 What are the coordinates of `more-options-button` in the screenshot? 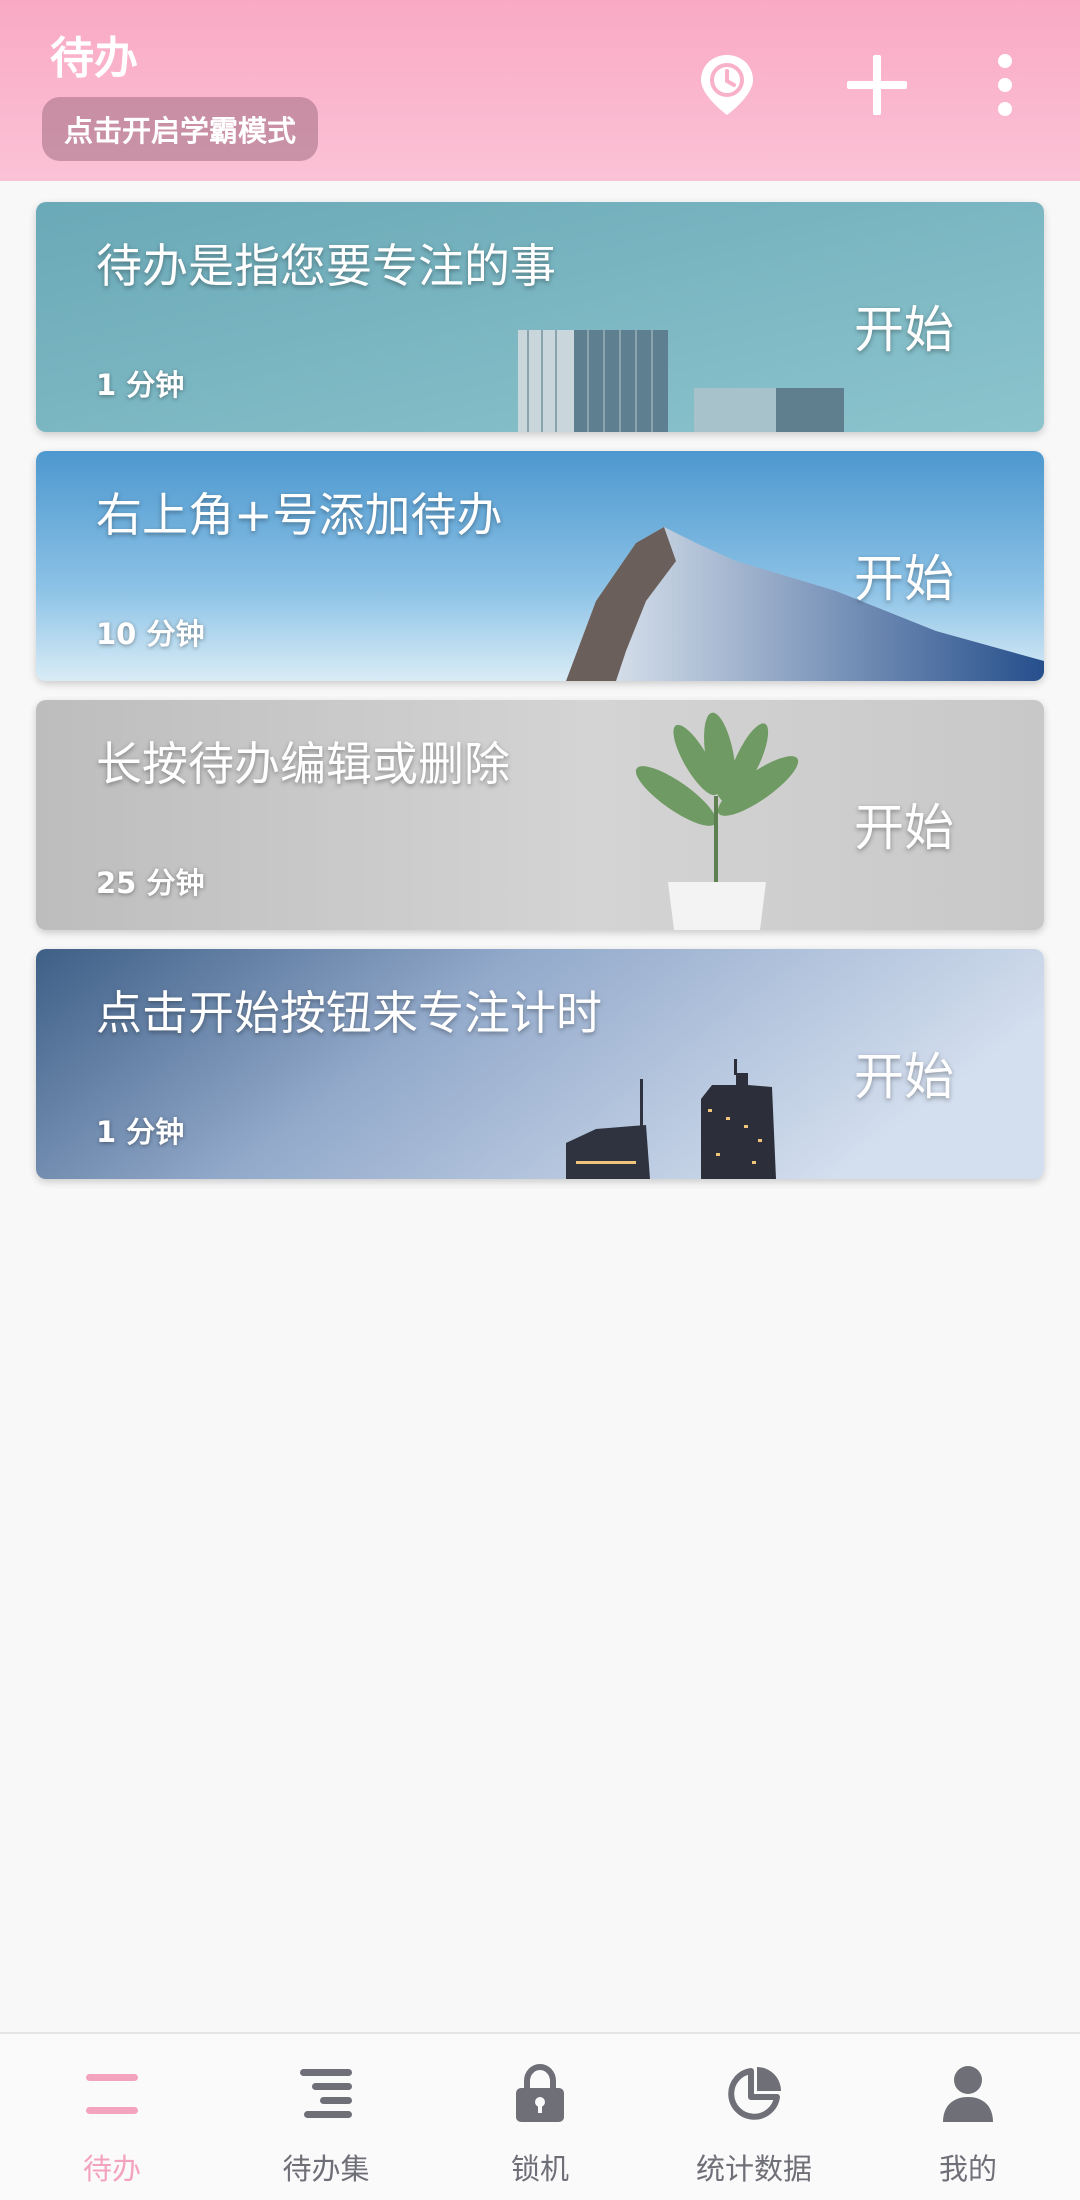 It's located at (1005, 85).